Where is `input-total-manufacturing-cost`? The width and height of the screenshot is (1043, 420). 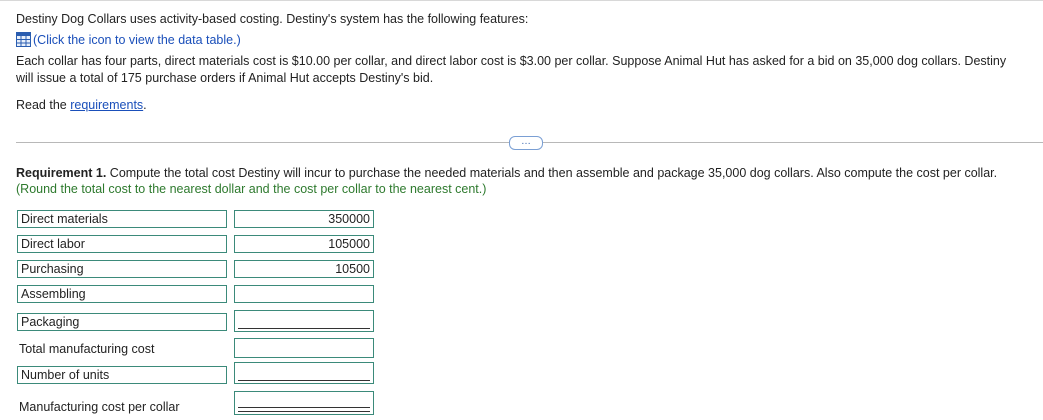
input-total-manufacturing-cost is located at coordinates (304, 348).